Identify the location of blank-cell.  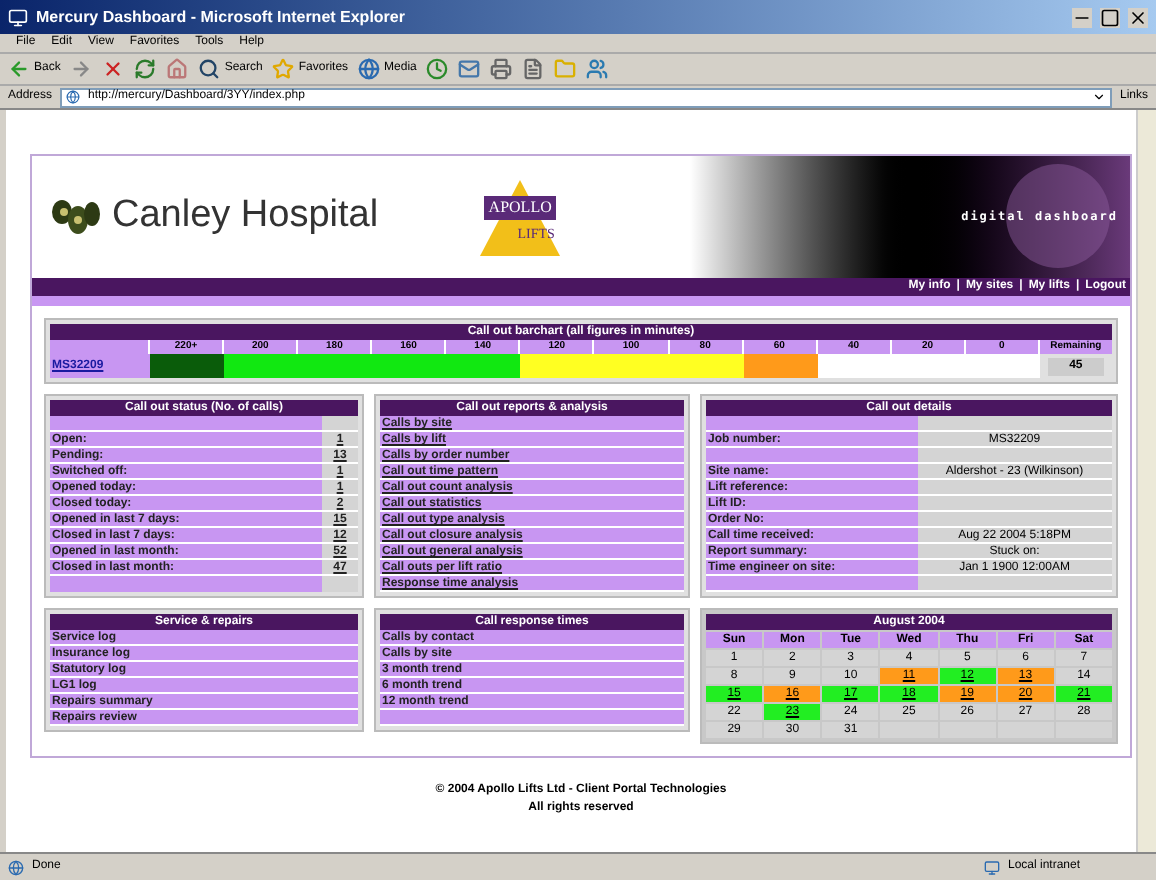
(100, 347).